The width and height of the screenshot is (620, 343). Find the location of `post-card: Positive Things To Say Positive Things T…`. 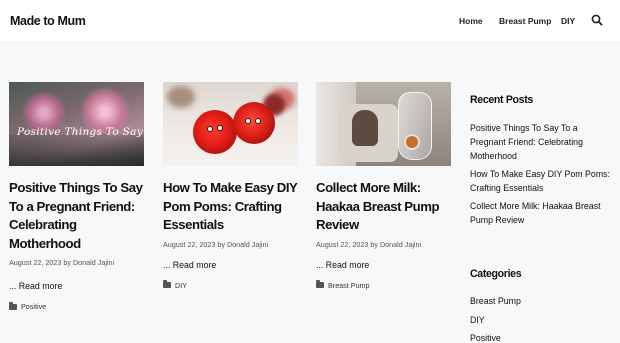

post-card: Positive Things To Say Positive Things T… is located at coordinates (77, 196).